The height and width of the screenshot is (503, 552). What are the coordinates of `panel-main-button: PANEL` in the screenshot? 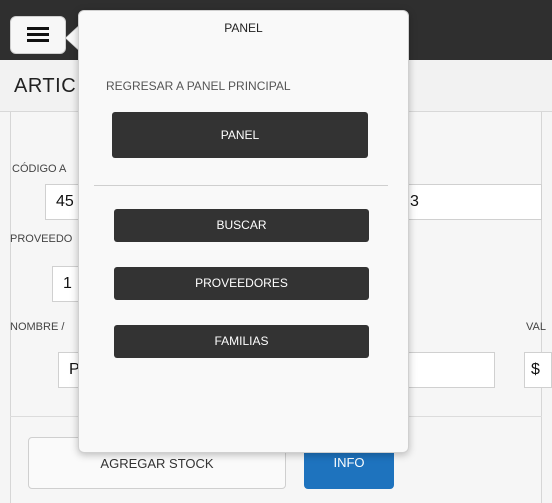 It's located at (240, 135).